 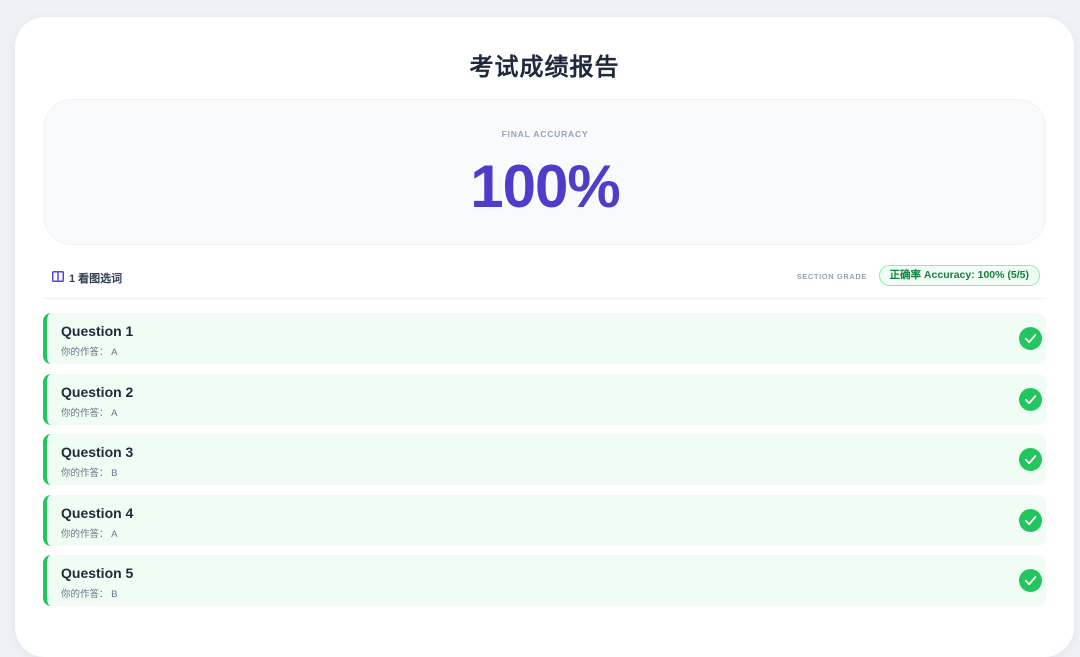 What do you see at coordinates (959, 275) in the screenshot?
I see `section-grade-badge: 正确率 Accuracy: 100% (5/5)` at bounding box center [959, 275].